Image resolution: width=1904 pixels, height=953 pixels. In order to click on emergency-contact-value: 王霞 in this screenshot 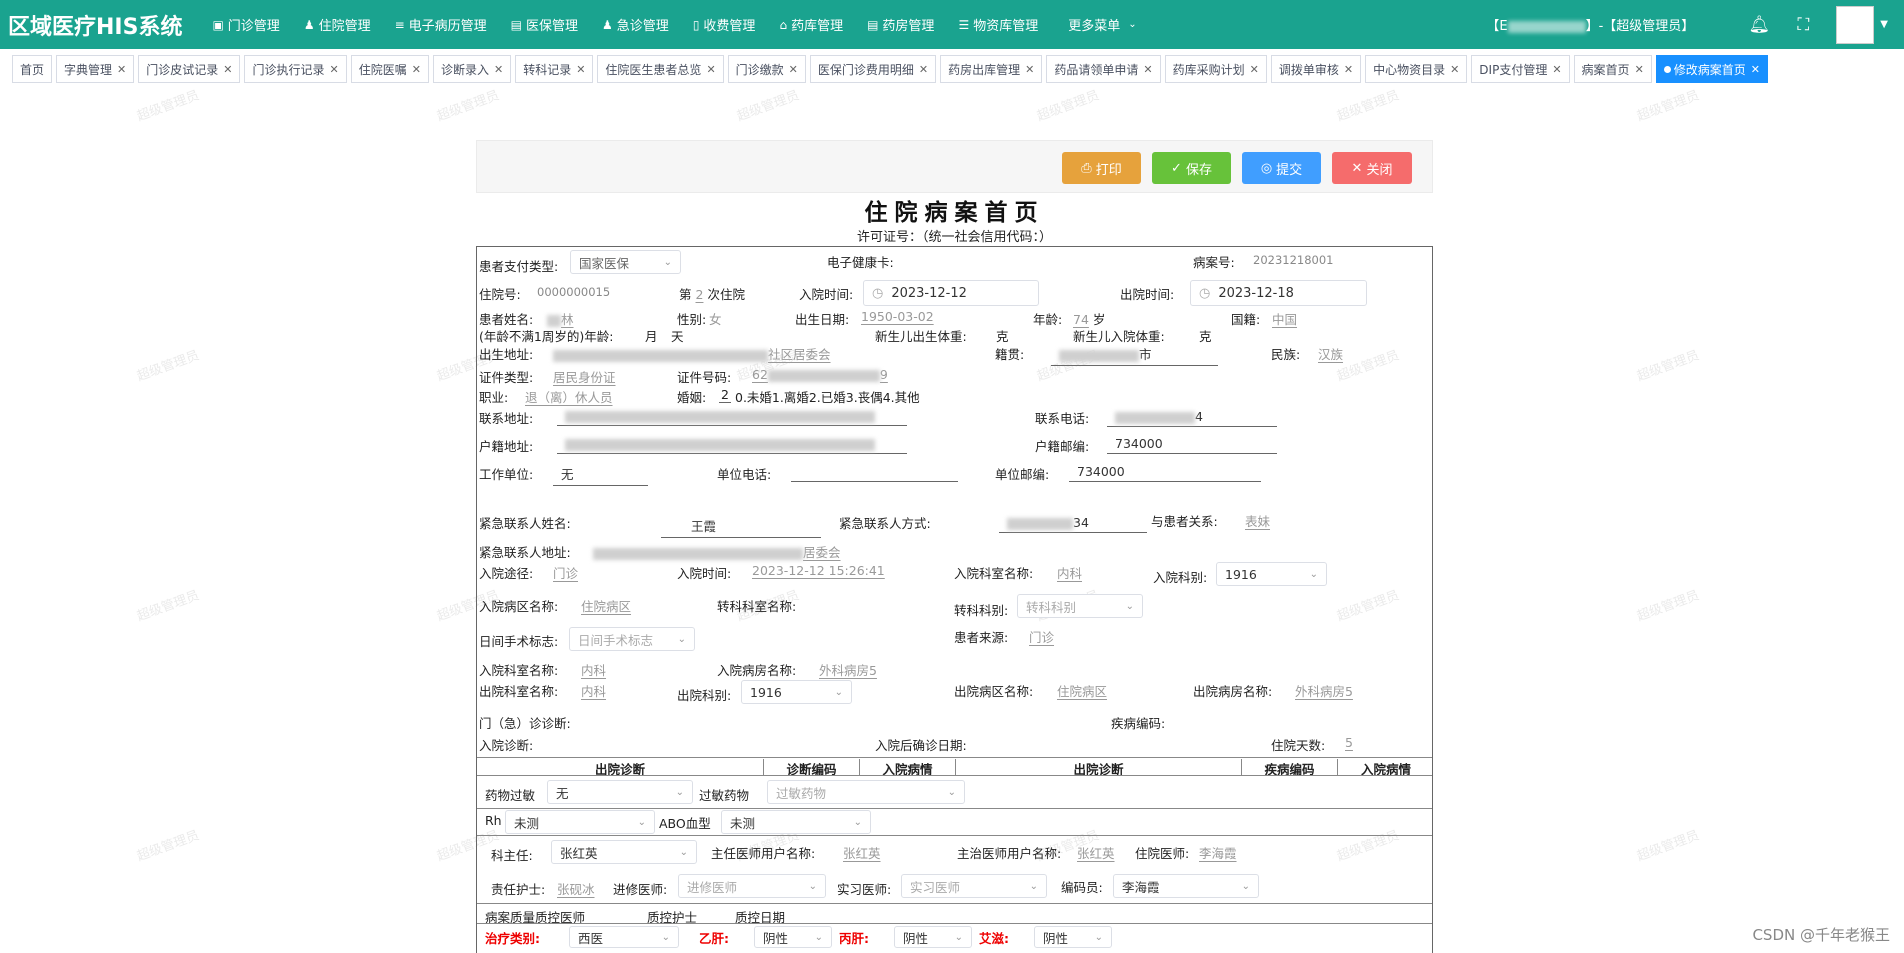, I will do `click(741, 527)`.